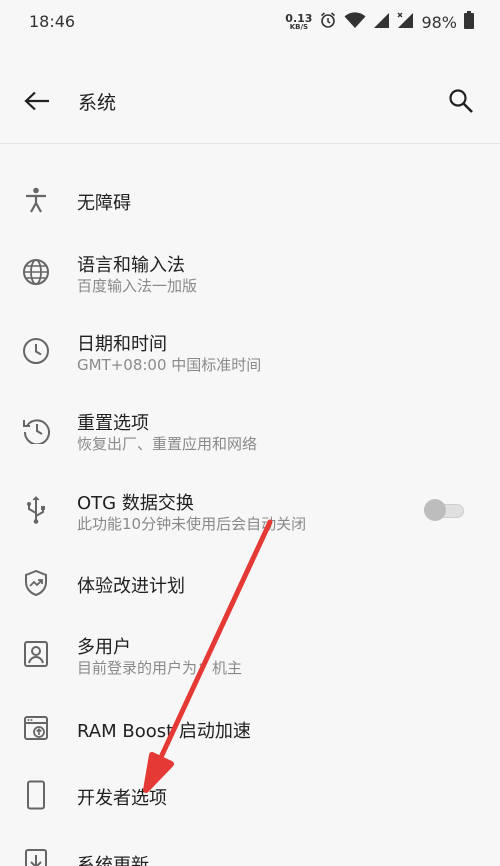 This screenshot has width=500, height=866. What do you see at coordinates (97, 103) in the screenshot?
I see `page-title: 系统` at bounding box center [97, 103].